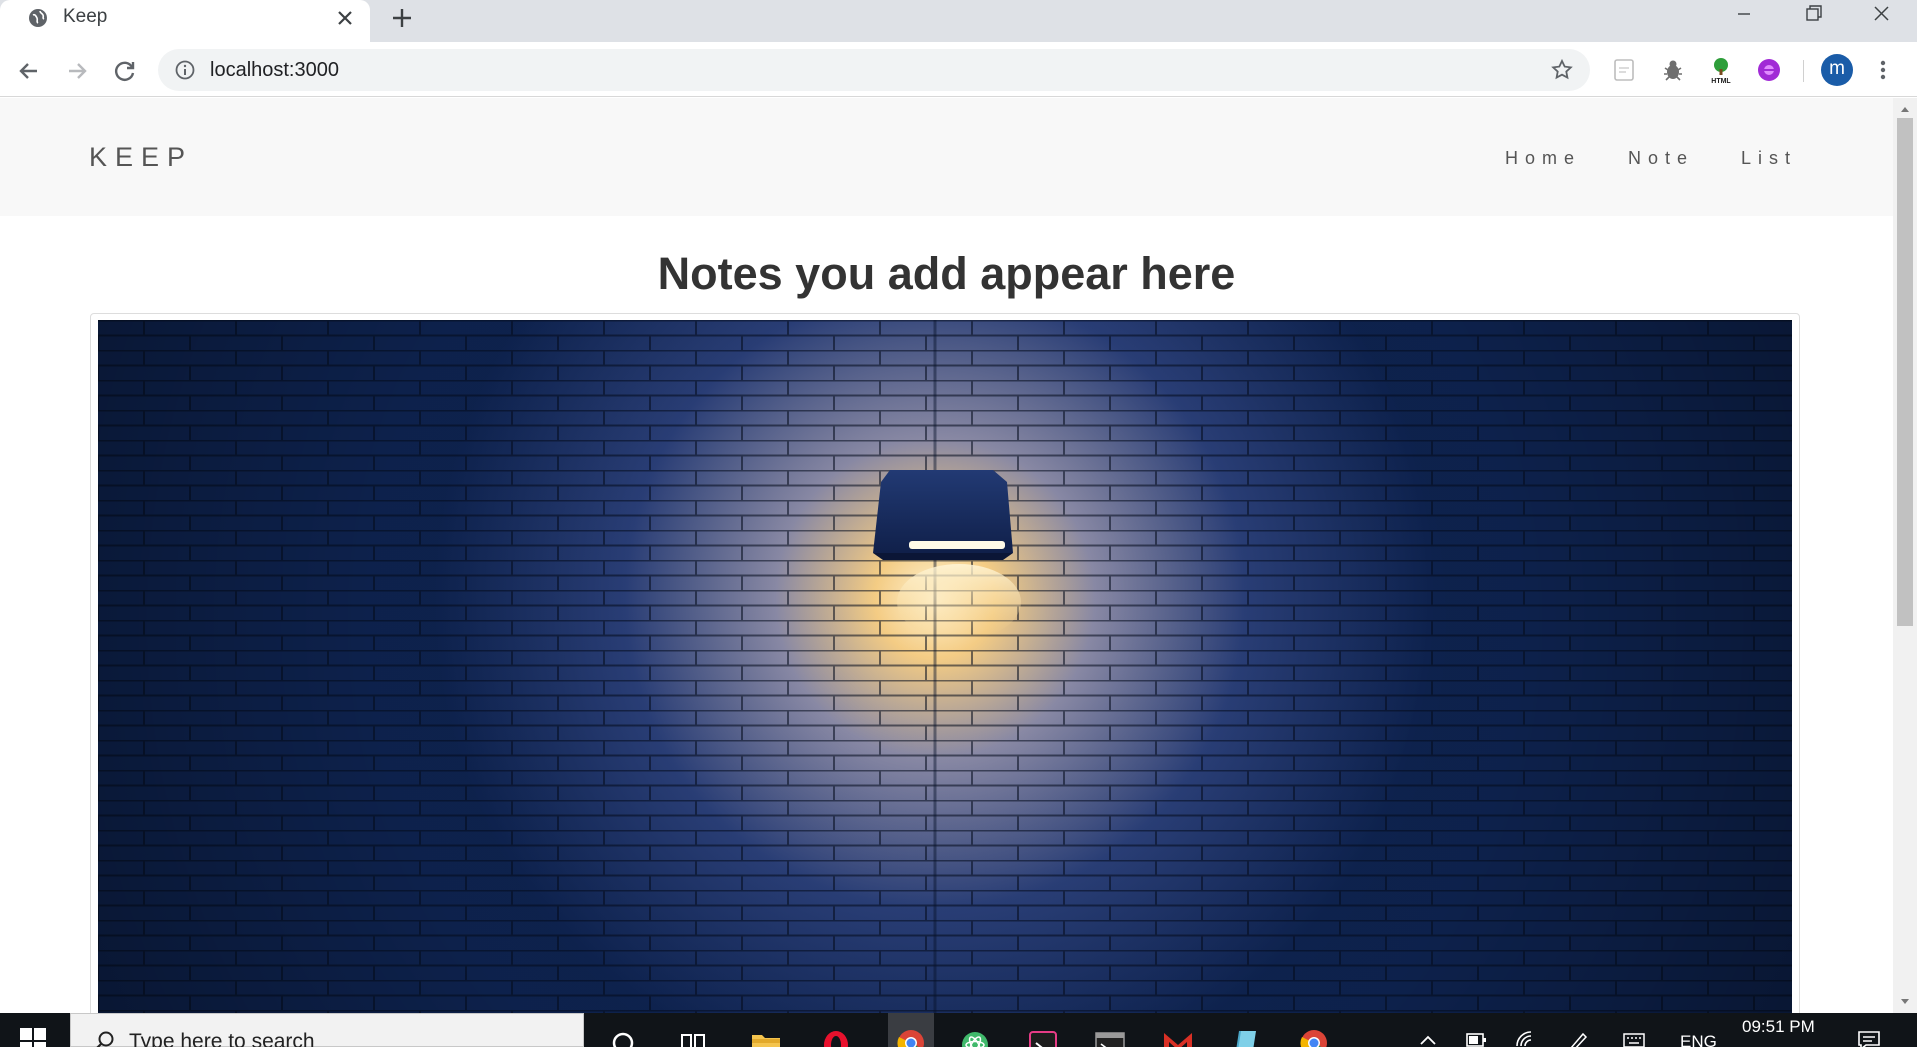 This screenshot has width=1917, height=1047. What do you see at coordinates (1744, 15) in the screenshot?
I see `minimize-window-icon` at bounding box center [1744, 15].